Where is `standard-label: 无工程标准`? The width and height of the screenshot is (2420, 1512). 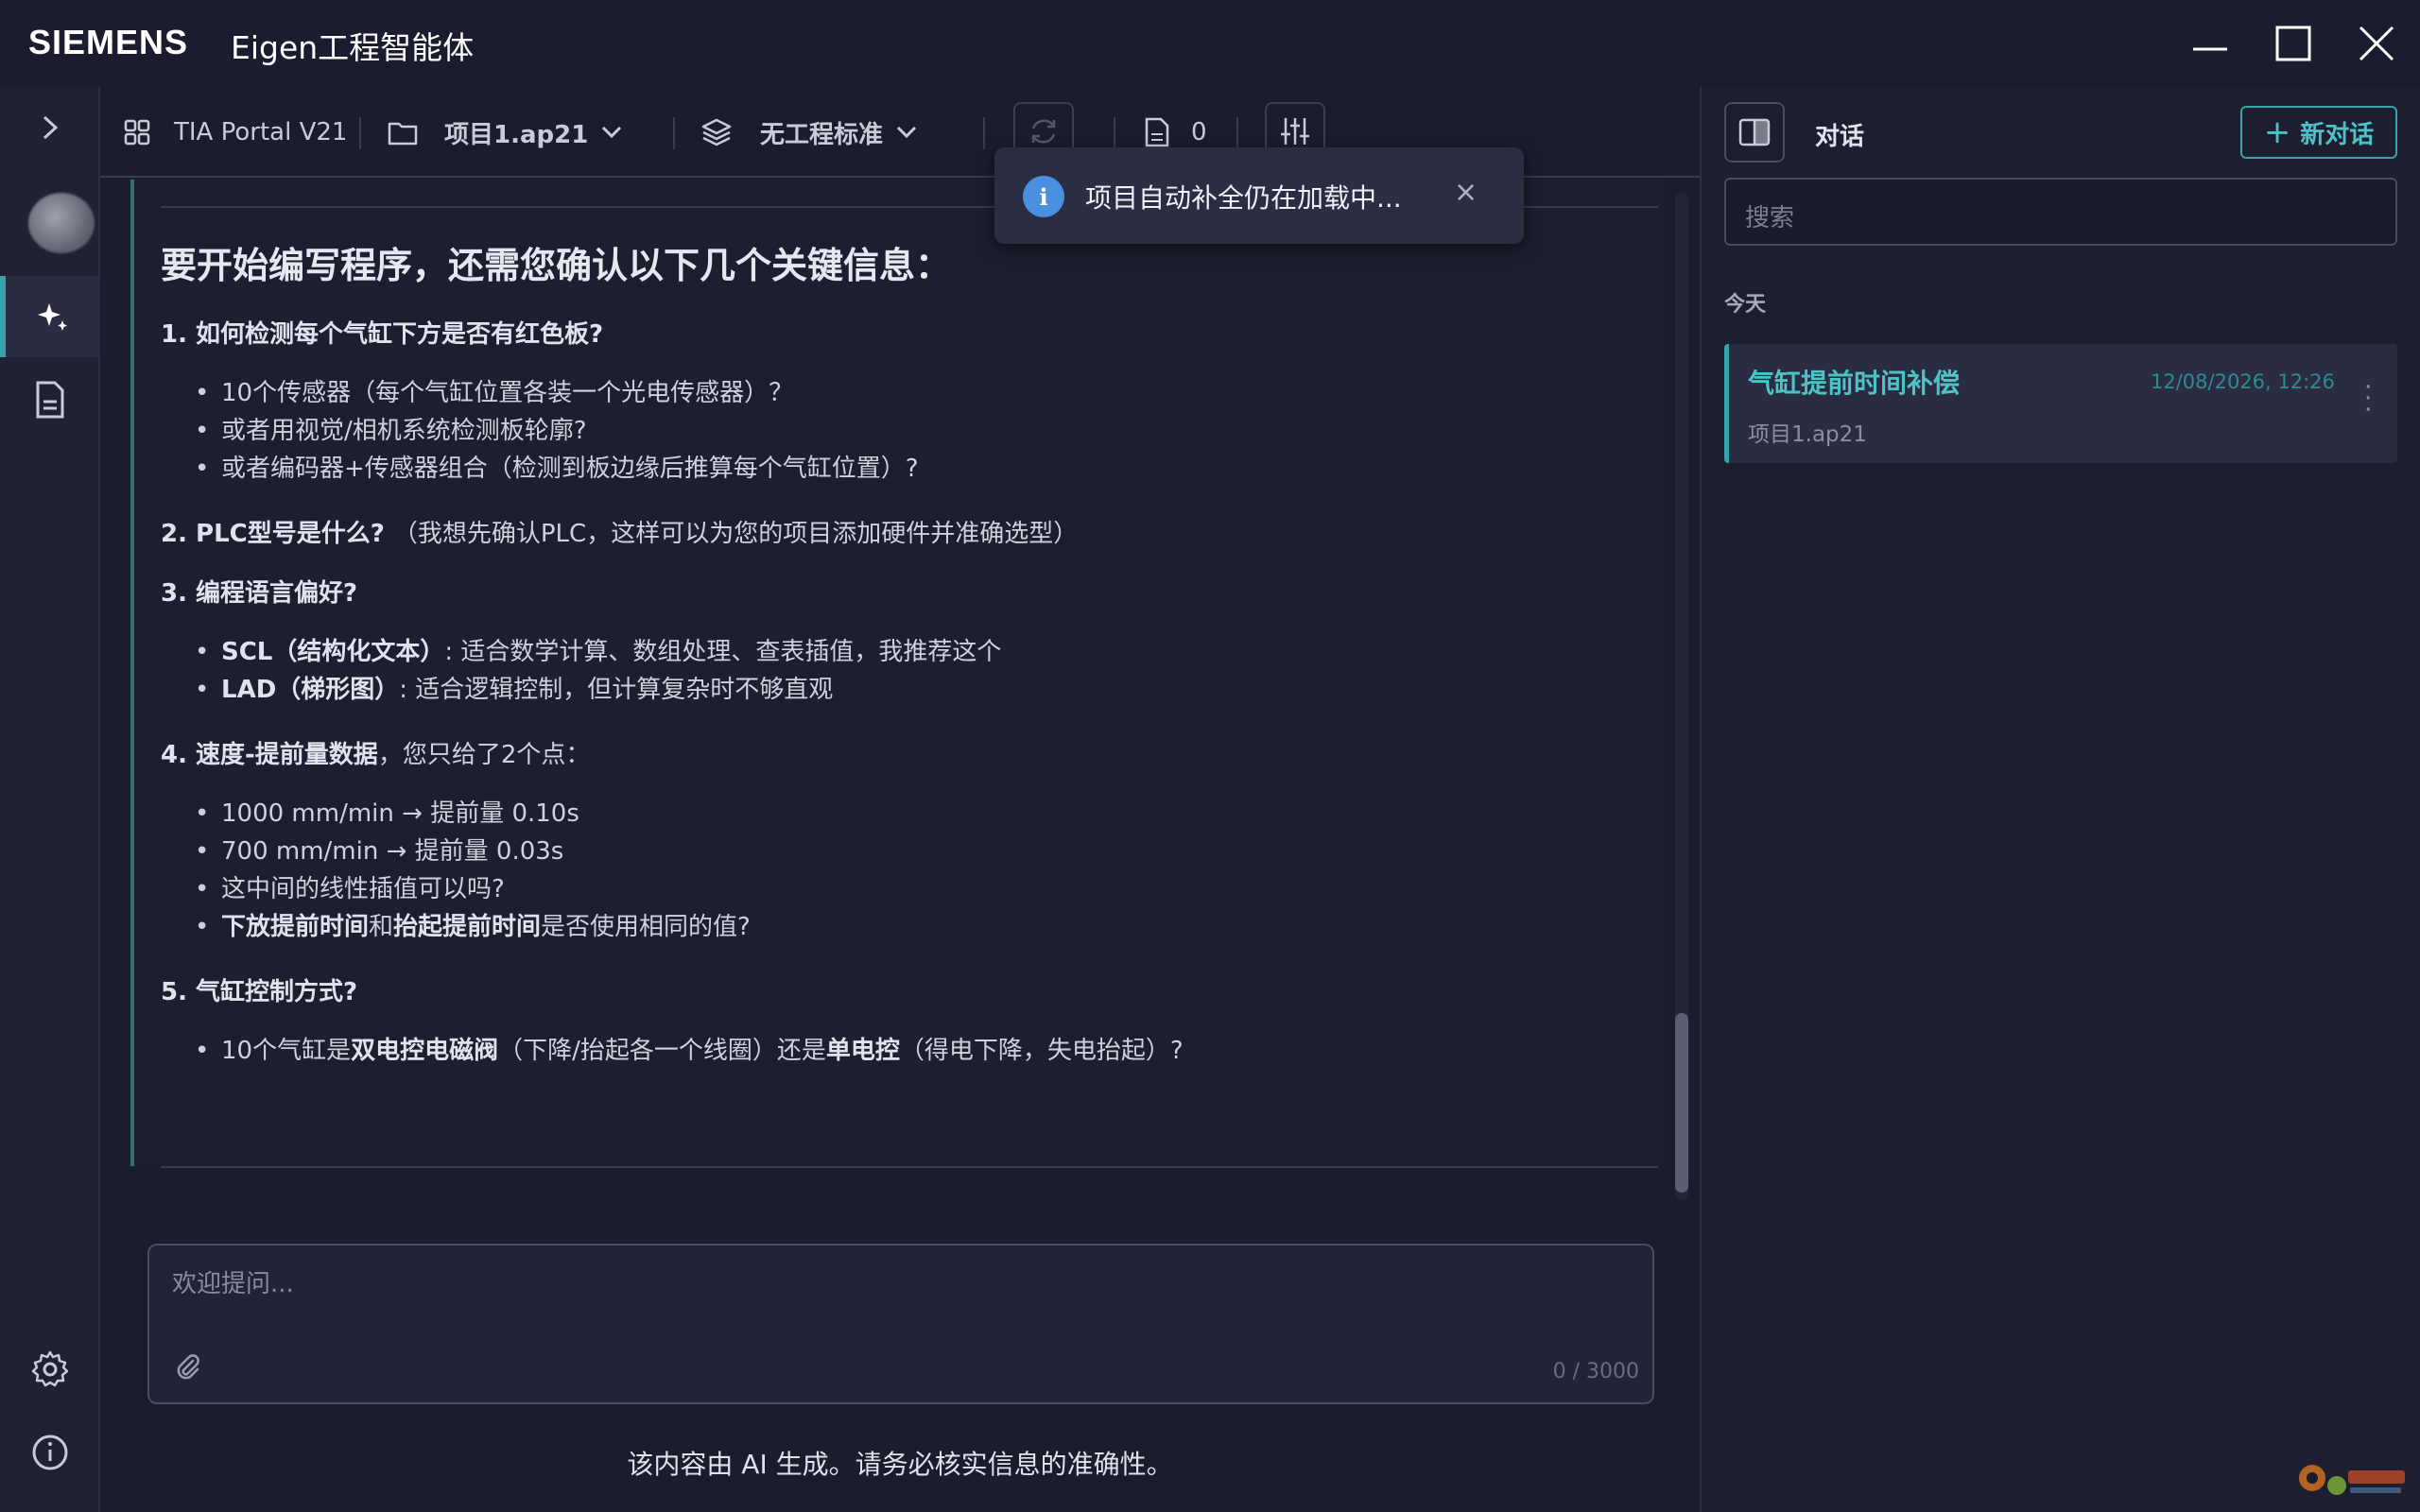
standard-label: 无工程标准 is located at coordinates (822, 134).